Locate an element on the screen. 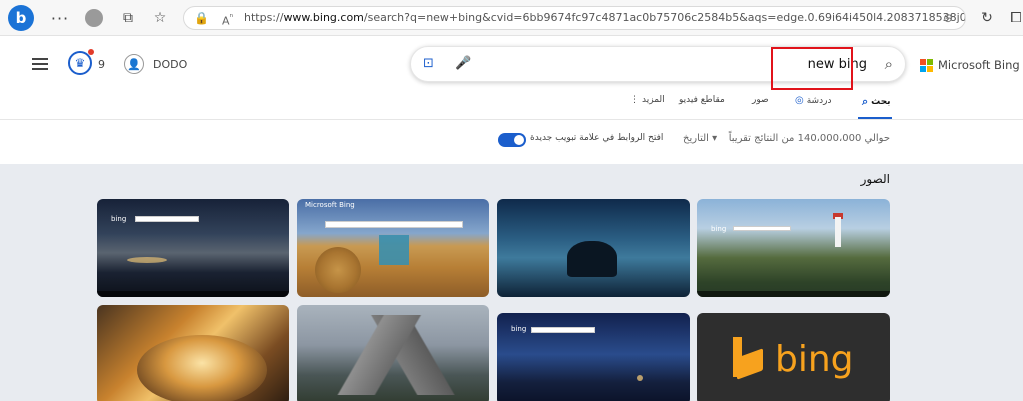 The height and width of the screenshot is (401, 1023). user-avatar-icon: 👤 is located at coordinates (134, 64).